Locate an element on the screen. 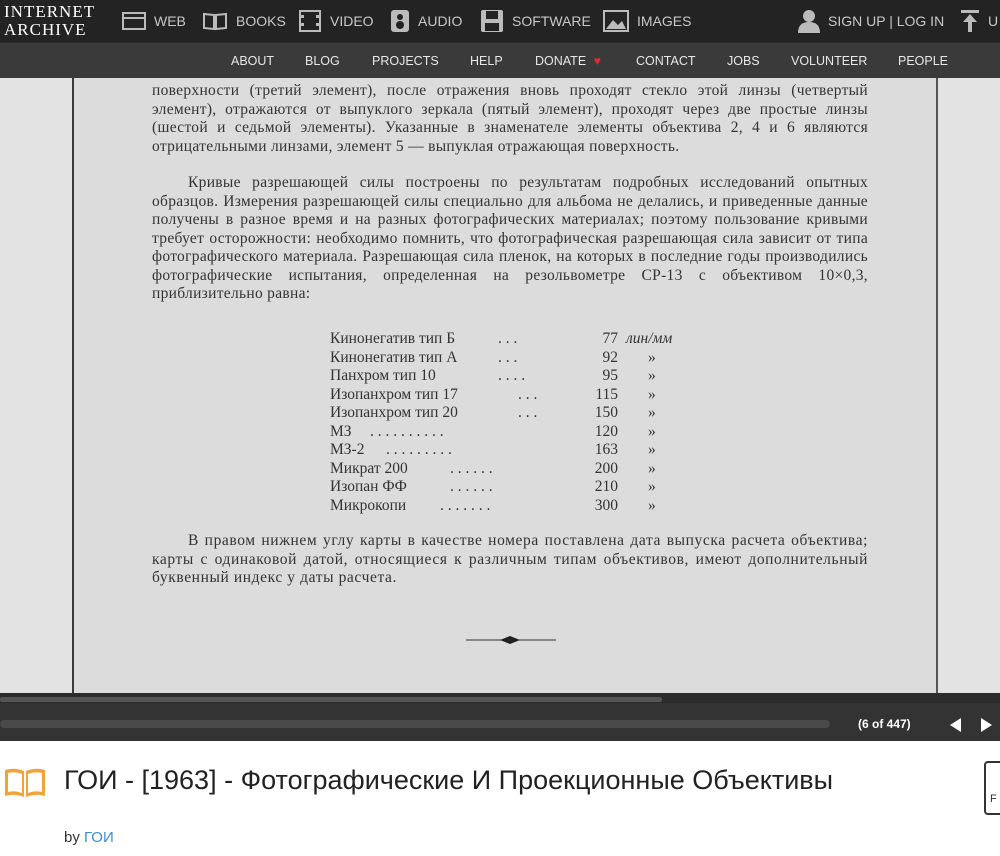 This screenshot has width=1000, height=856. next-page-button is located at coordinates (986, 725).